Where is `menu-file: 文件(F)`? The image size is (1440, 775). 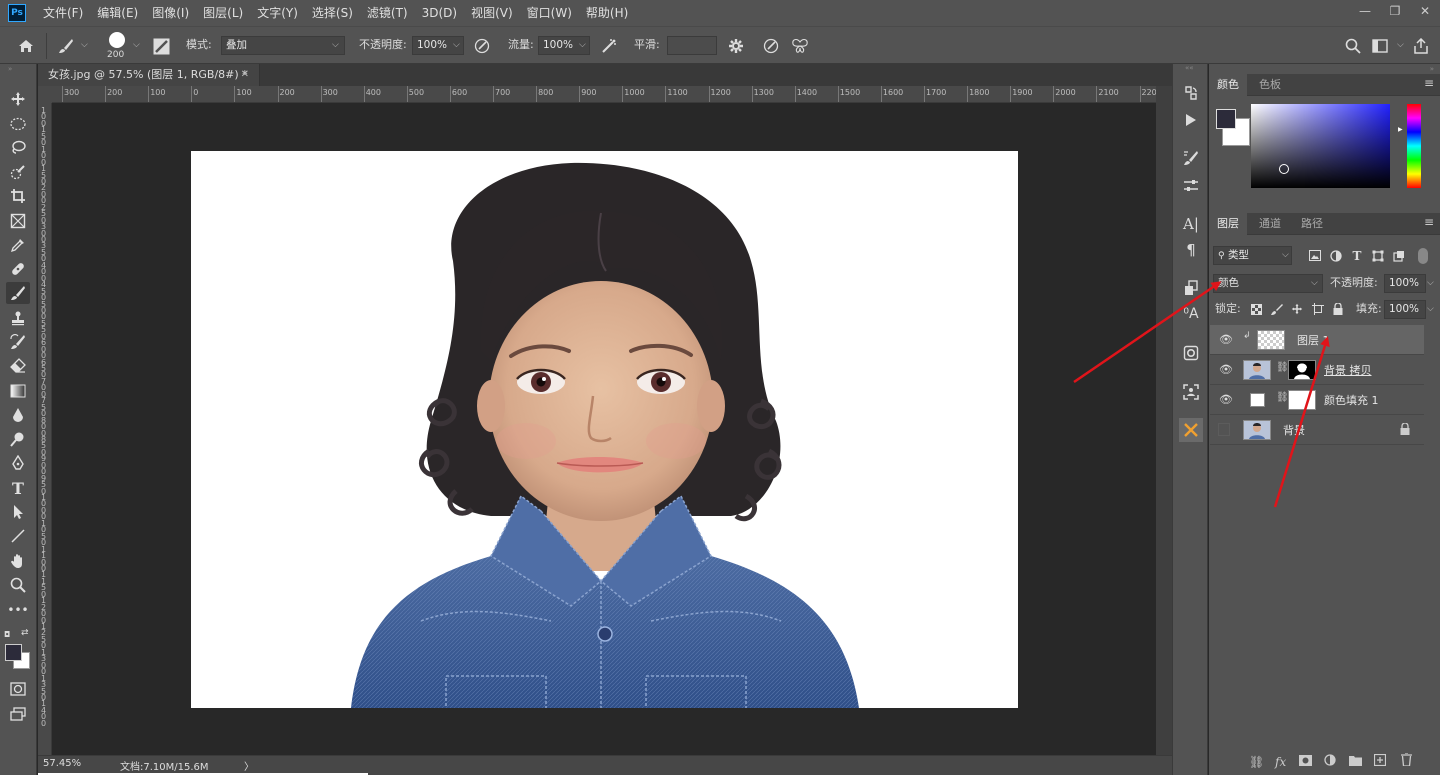
menu-file: 文件(F) is located at coordinates (63, 13).